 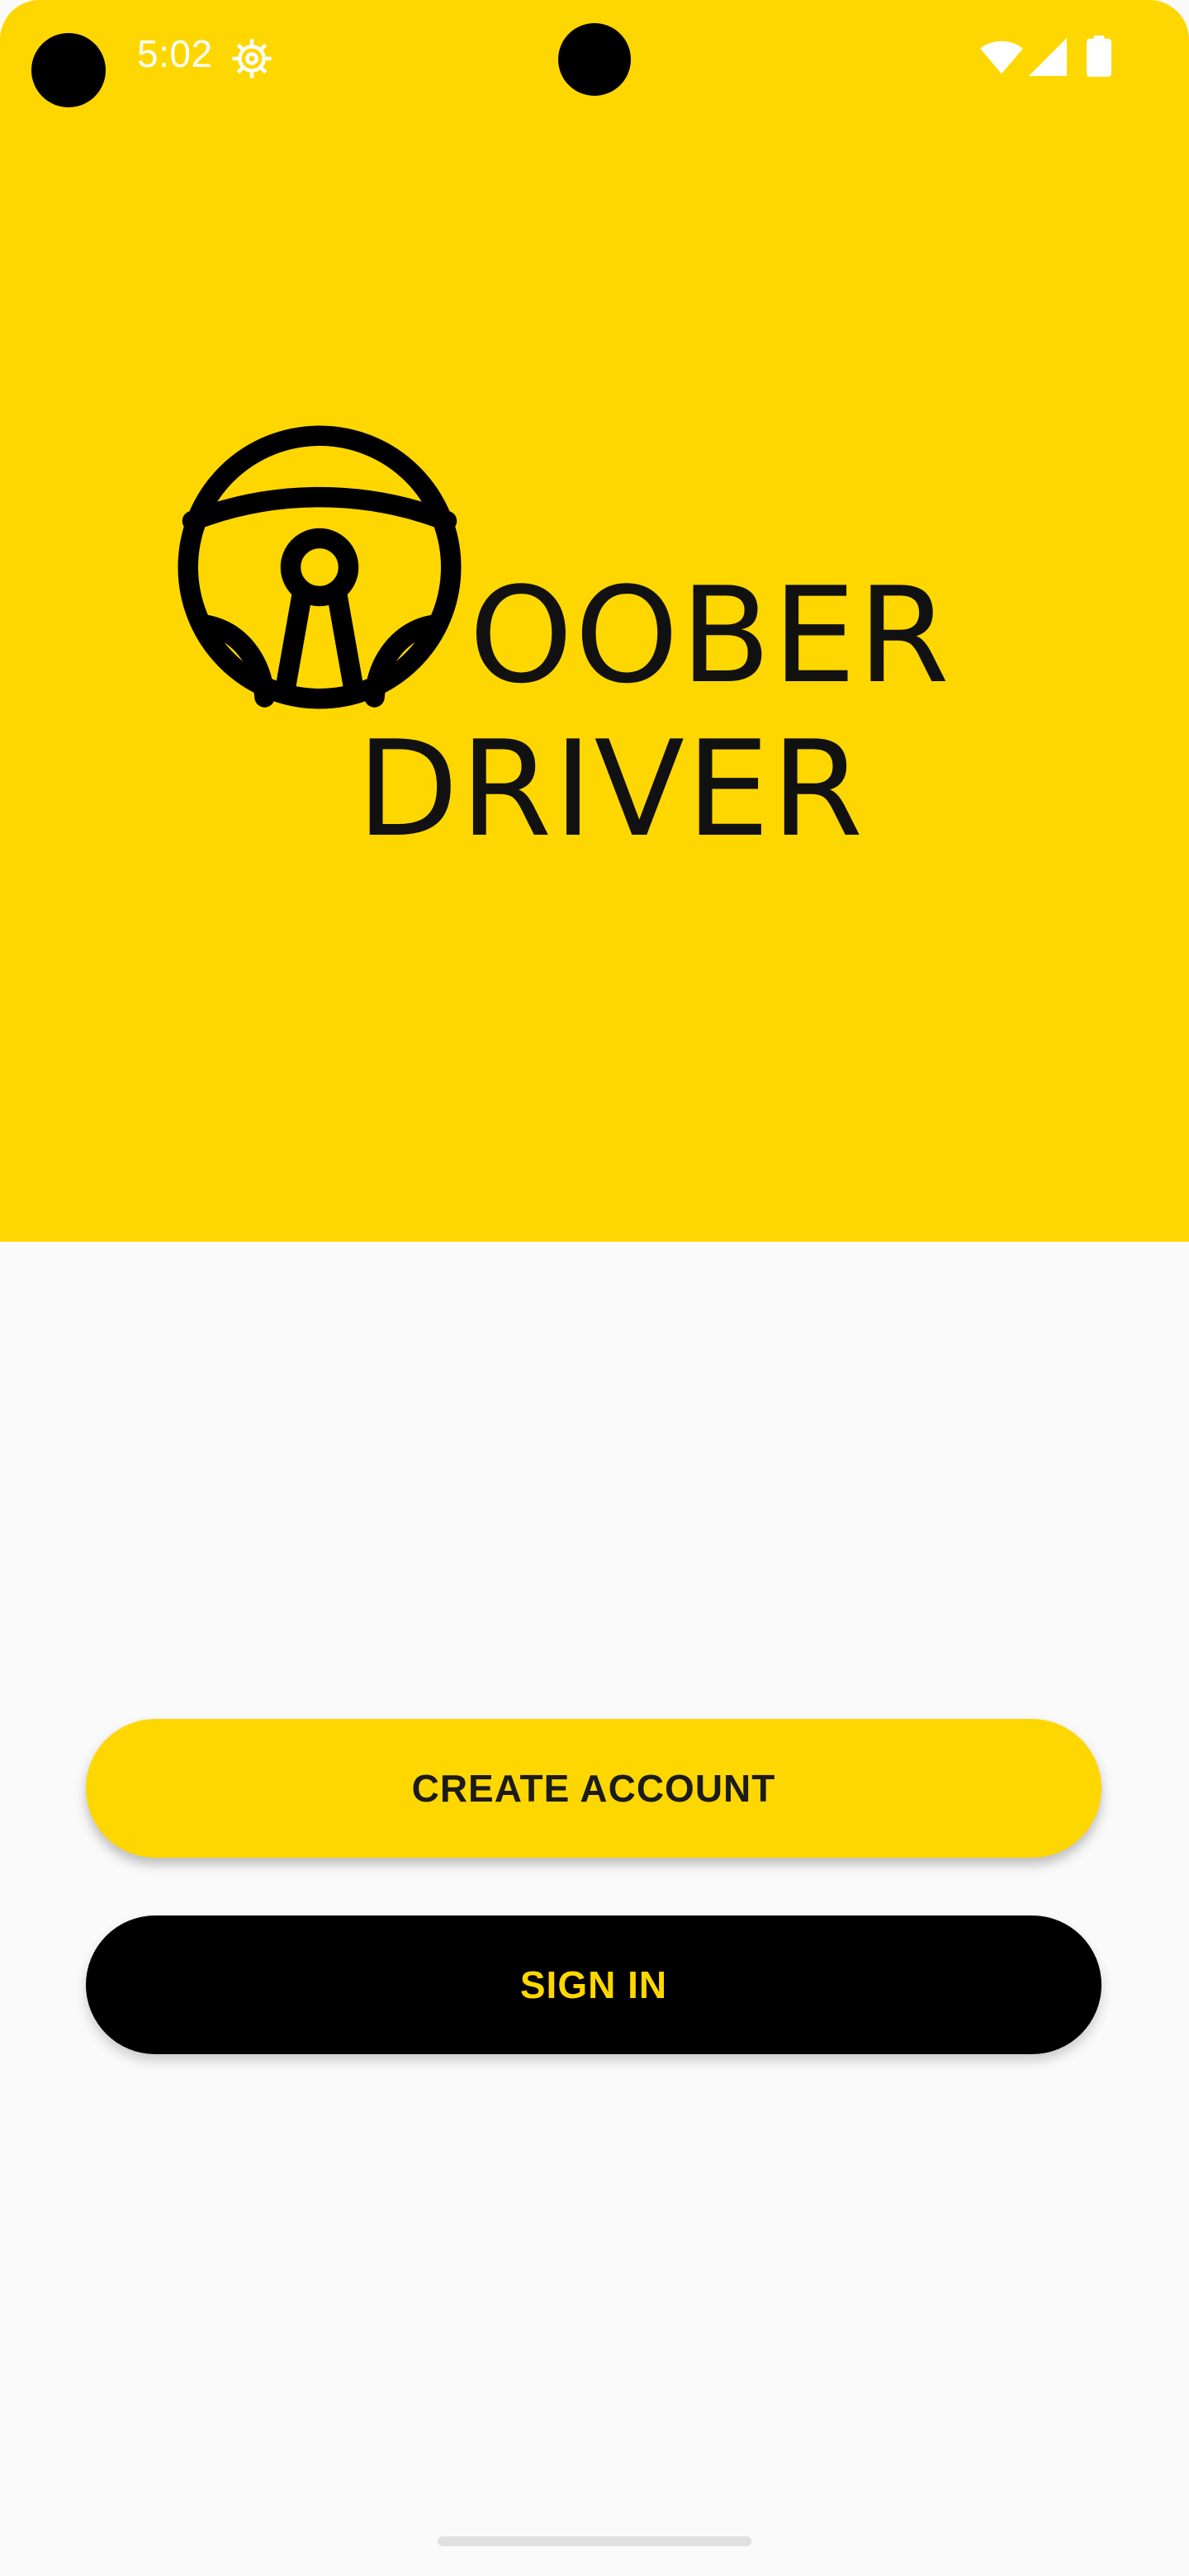 I want to click on signal-icon, so click(x=1048, y=57).